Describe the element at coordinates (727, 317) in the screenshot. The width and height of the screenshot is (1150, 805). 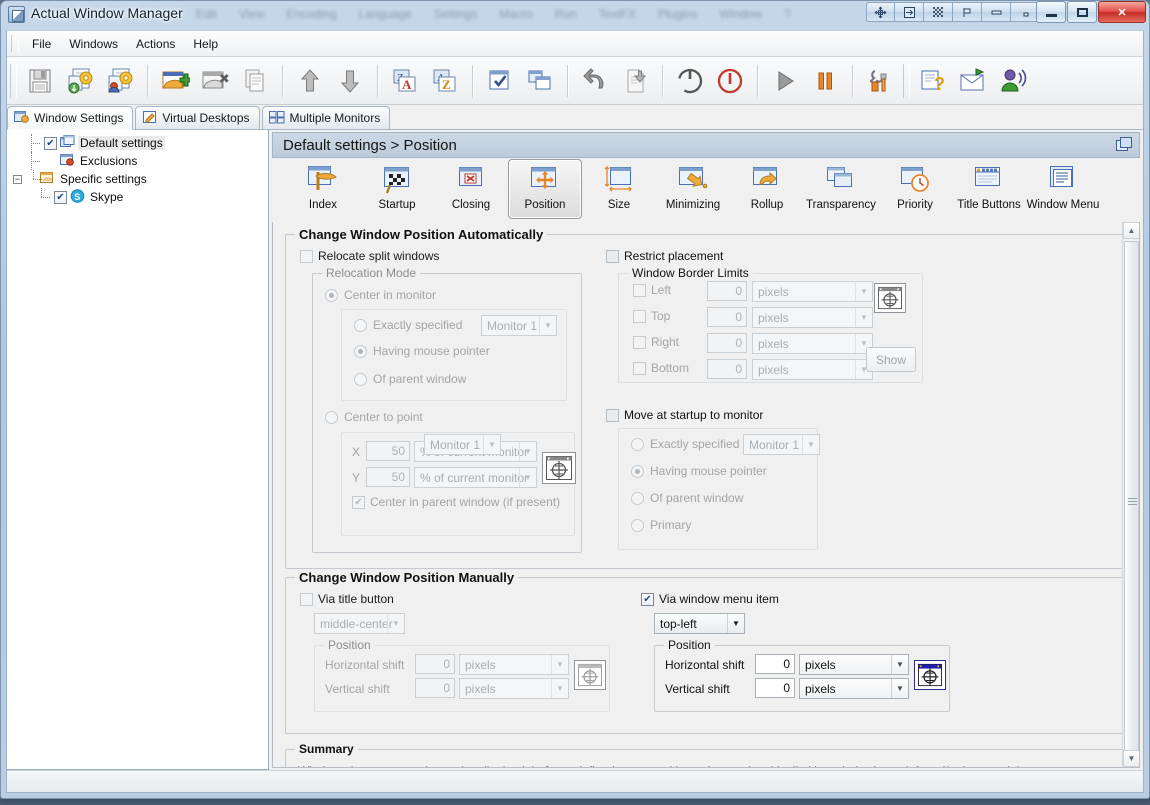
I see `limit-top-input: 0` at that location.